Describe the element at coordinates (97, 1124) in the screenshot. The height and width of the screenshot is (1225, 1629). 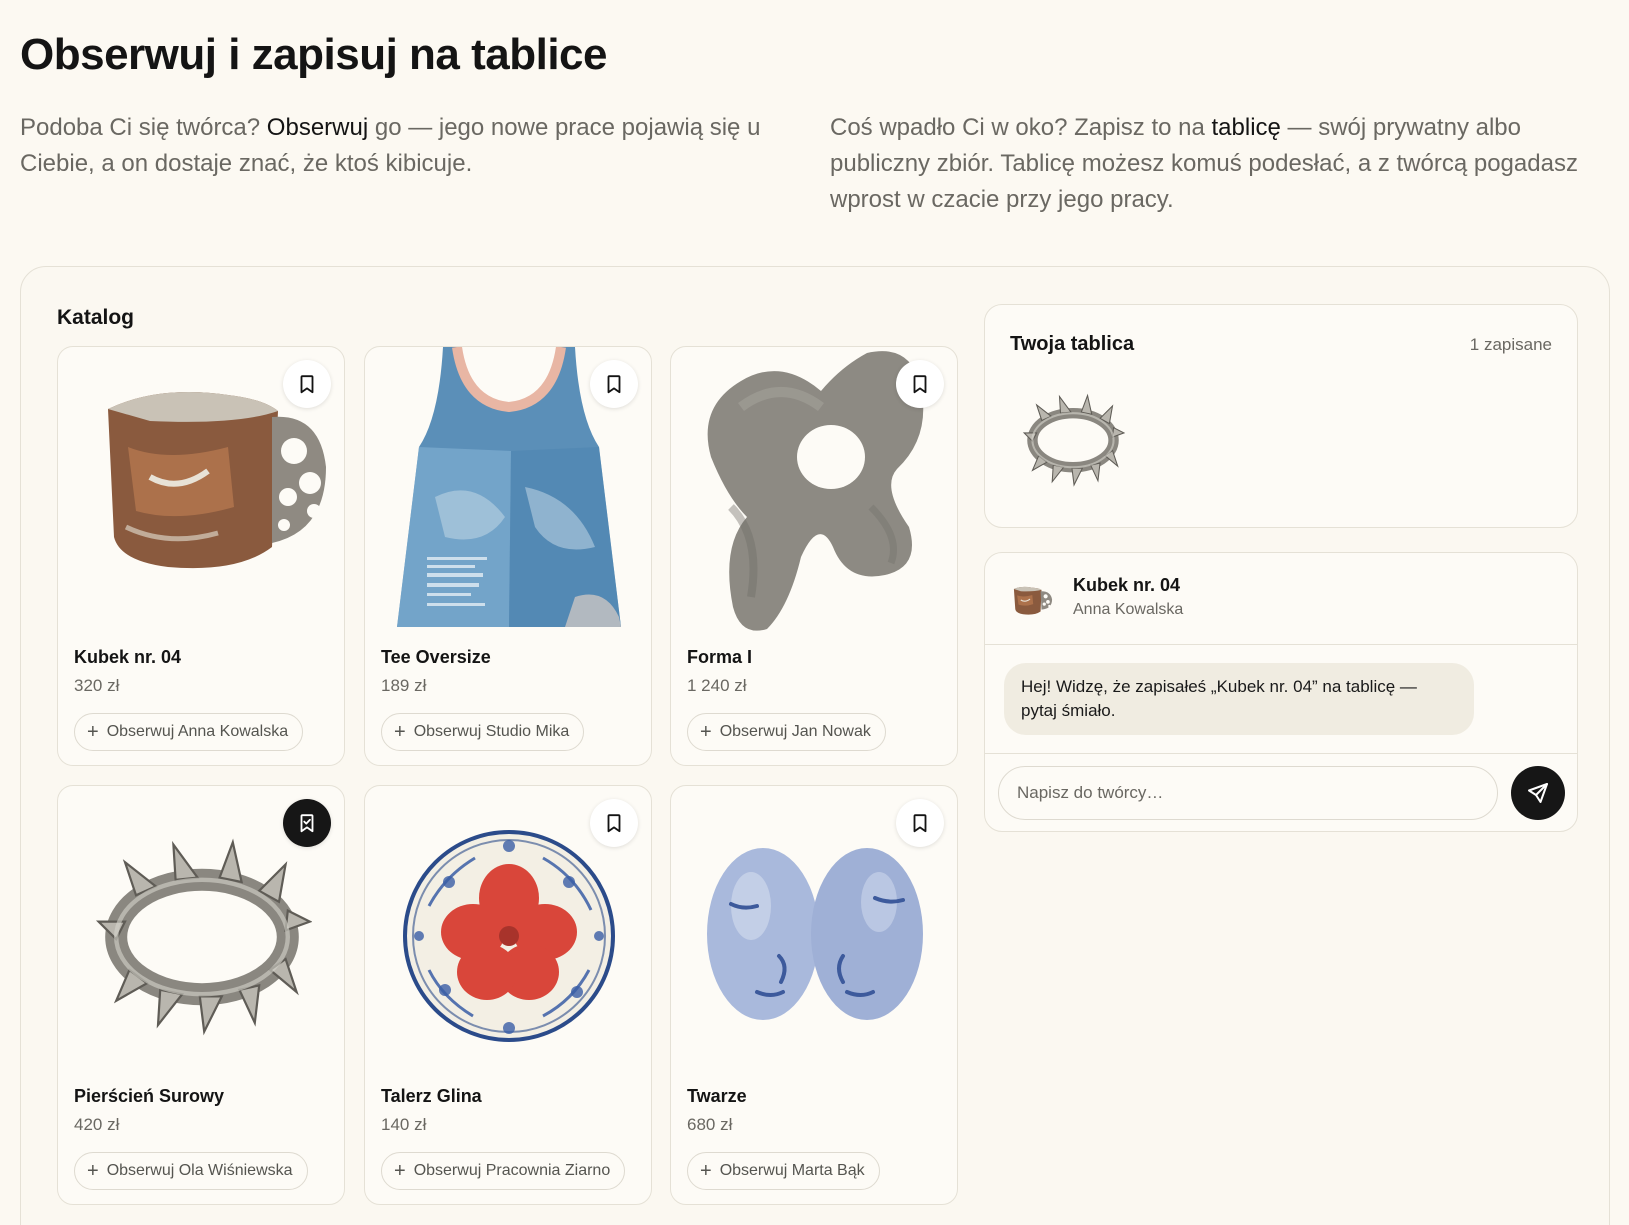
I see `product-price: 420 zł` at that location.